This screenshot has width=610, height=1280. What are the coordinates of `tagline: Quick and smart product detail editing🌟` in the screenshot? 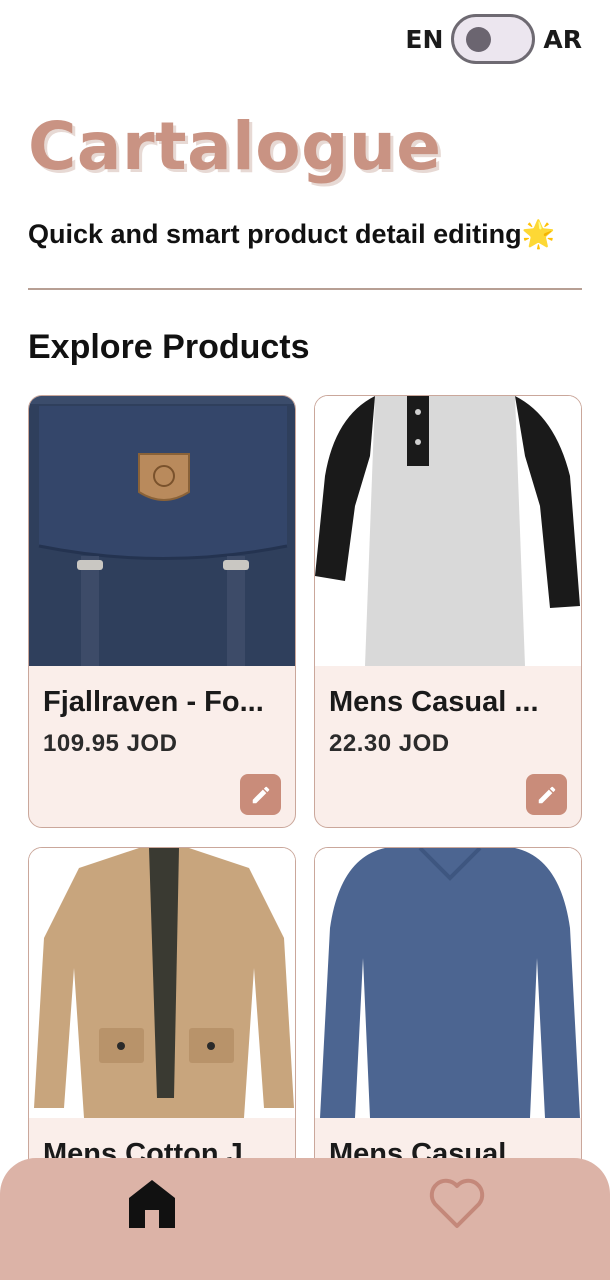 It's located at (291, 234).